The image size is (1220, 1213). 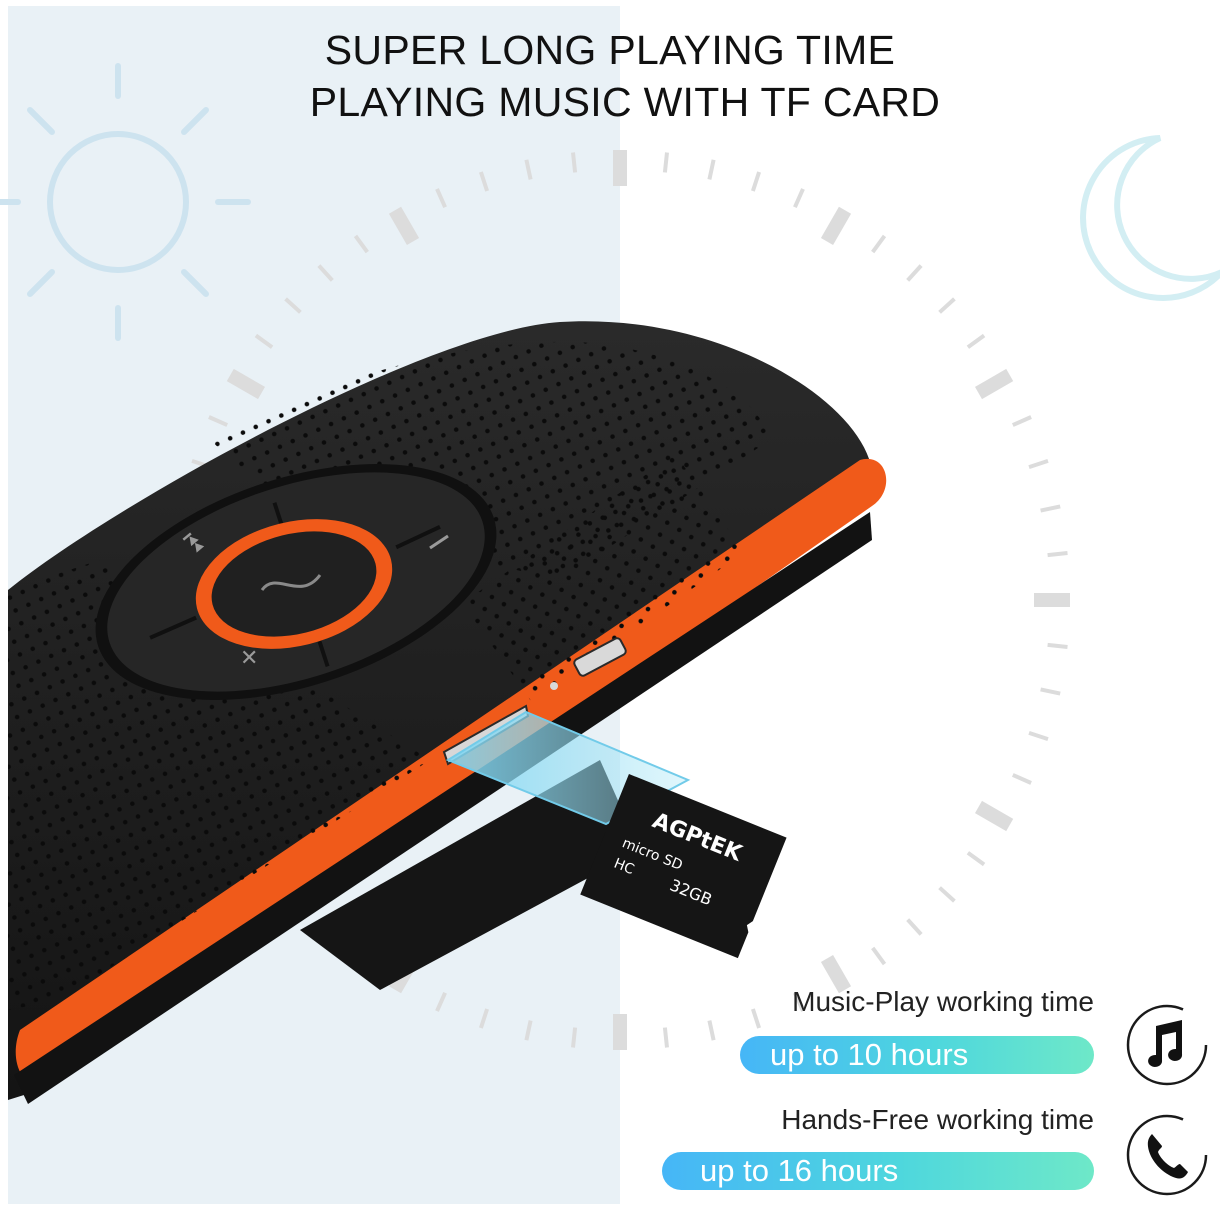 I want to click on feature-title: Music-Play working time, so click(x=943, y=1001).